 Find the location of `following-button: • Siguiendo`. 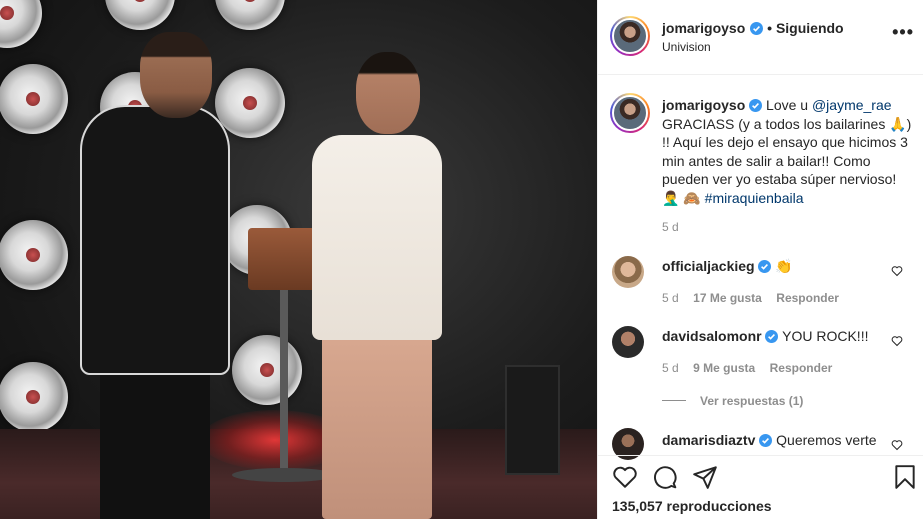

following-button: • Siguiendo is located at coordinates (805, 28).